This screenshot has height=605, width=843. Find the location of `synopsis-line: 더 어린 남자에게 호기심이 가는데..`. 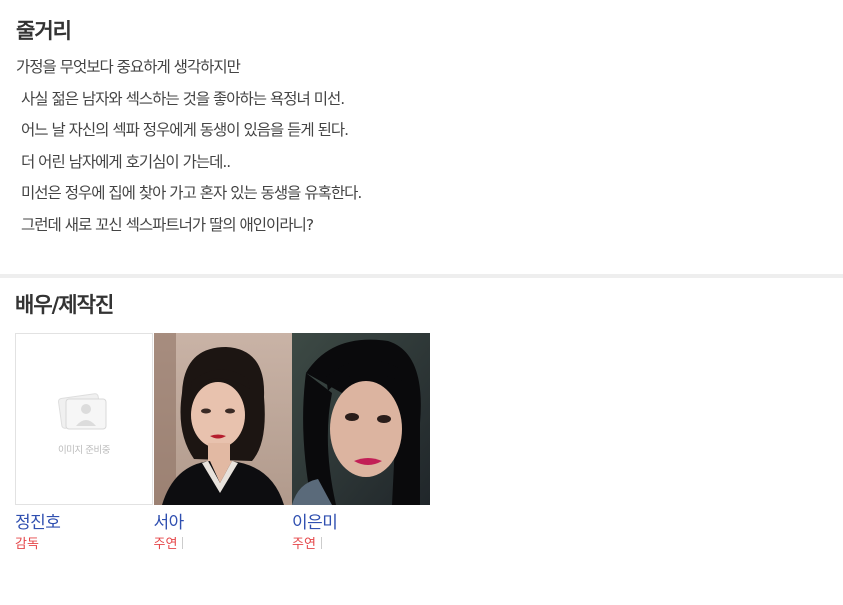

synopsis-line: 더 어린 남자에게 호기심이 가는데.. is located at coordinates (126, 161).